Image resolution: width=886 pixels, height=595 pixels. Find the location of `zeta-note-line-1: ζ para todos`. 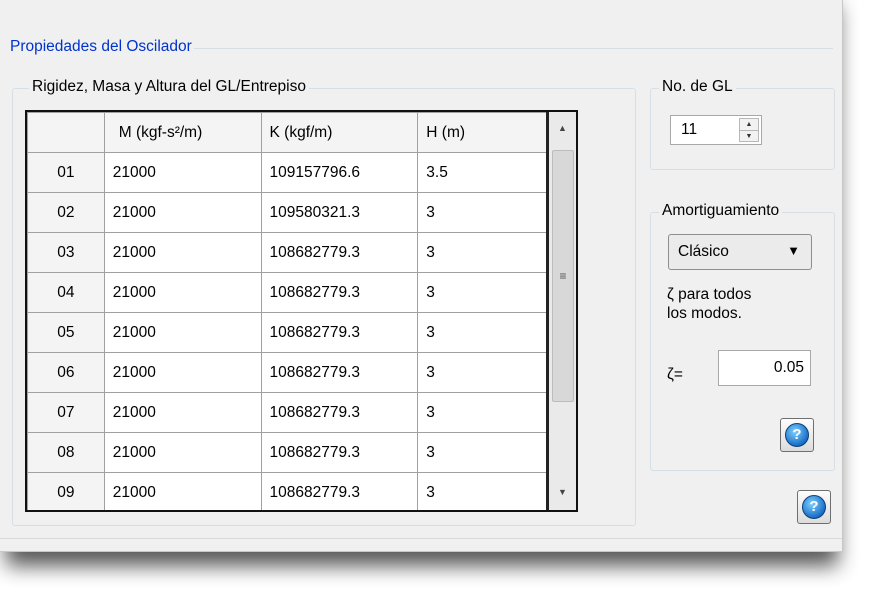

zeta-note-line-1: ζ para todos is located at coordinates (709, 294).